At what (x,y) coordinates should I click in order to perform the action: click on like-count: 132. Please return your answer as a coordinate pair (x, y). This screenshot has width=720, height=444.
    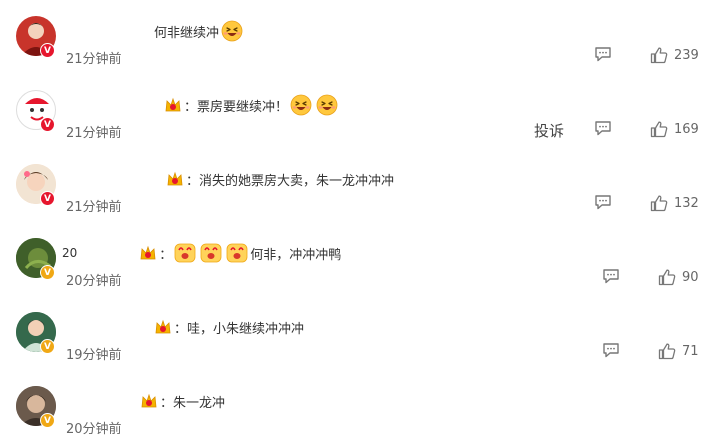
    Looking at the image, I should click on (686, 203).